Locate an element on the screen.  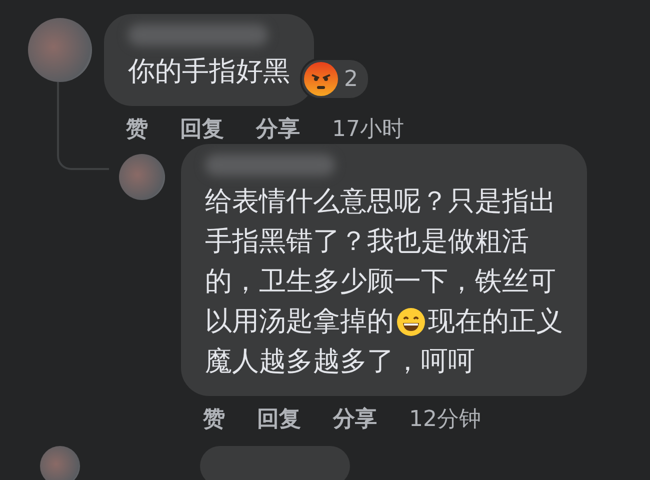
comment-text: 现在的正义 is located at coordinates (495, 322).